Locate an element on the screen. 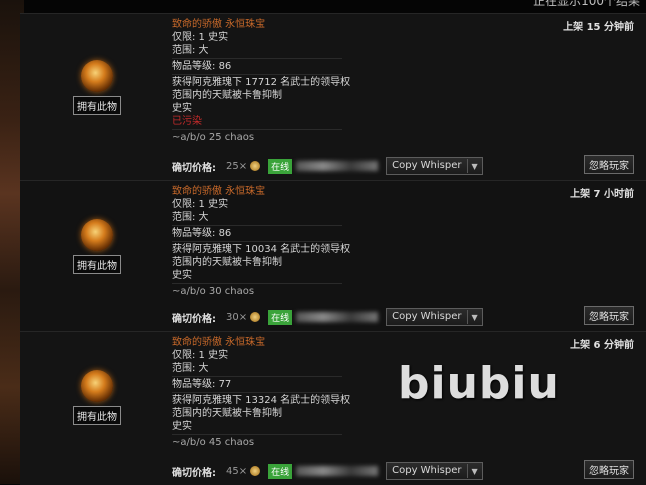 This screenshot has height=485, width=646. item-mod: 获得阿克雅瑰下 17712 名武士的领导权 is located at coordinates (261, 82).